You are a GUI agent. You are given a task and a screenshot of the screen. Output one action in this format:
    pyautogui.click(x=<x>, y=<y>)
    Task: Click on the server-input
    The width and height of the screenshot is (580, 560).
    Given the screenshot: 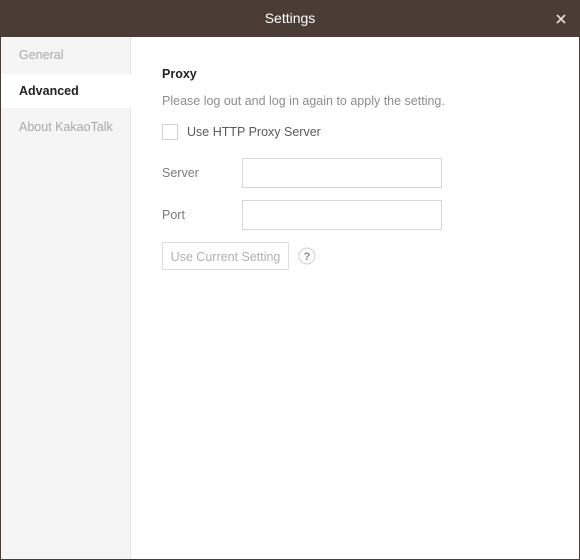 What is the action you would take?
    pyautogui.click(x=342, y=173)
    